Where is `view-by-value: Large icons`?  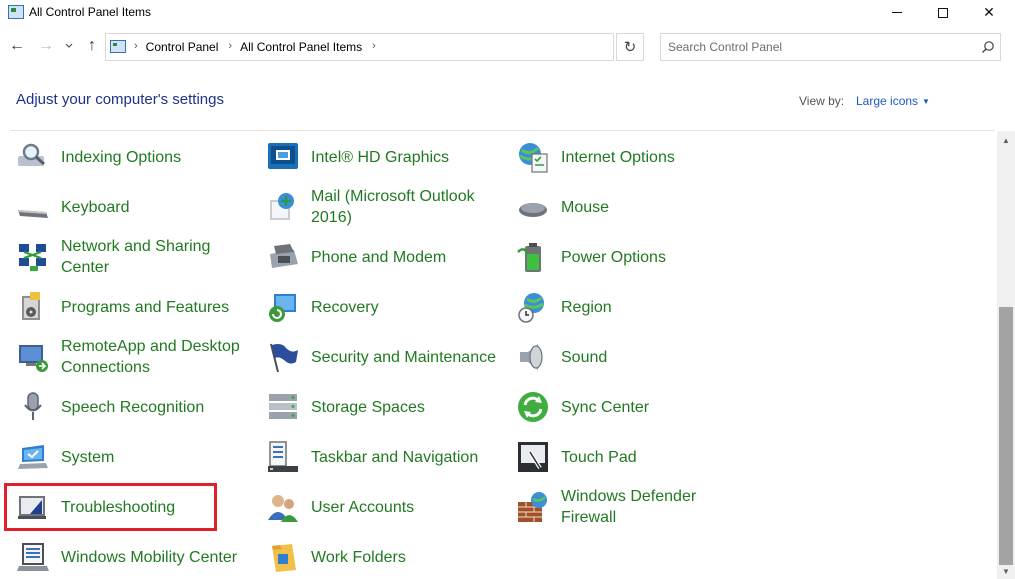
view-by-value: Large icons is located at coordinates (887, 101).